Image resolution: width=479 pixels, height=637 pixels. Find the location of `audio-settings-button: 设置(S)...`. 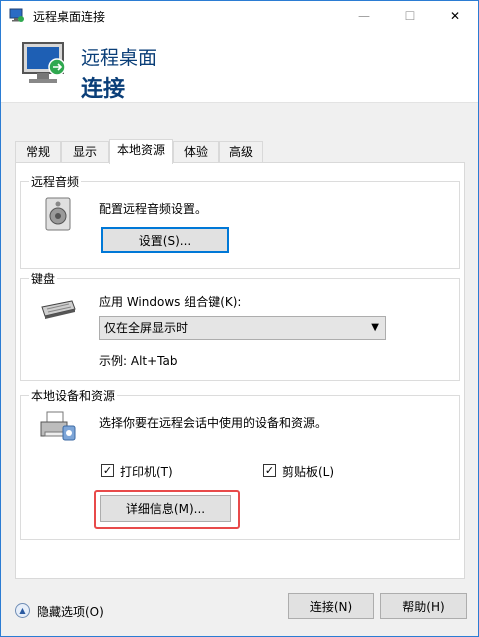

audio-settings-button: 设置(S)... is located at coordinates (165, 240).